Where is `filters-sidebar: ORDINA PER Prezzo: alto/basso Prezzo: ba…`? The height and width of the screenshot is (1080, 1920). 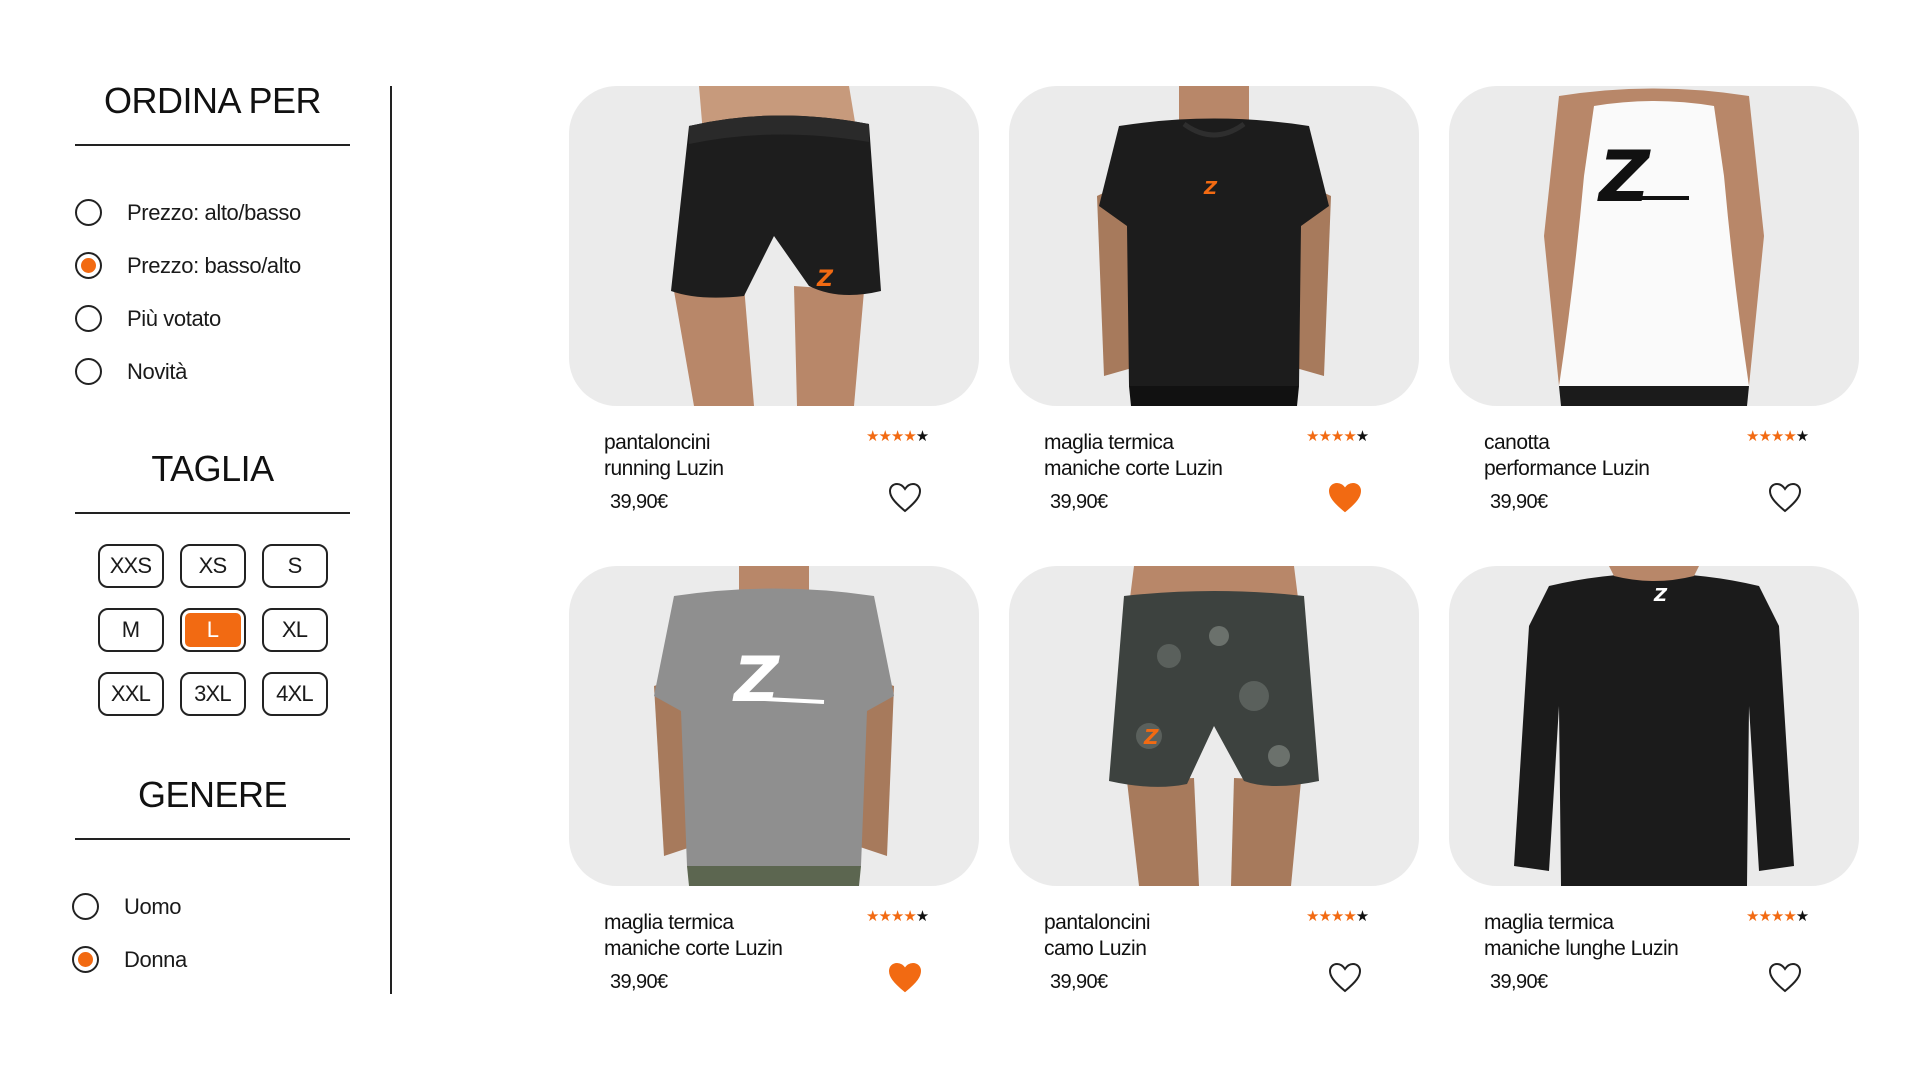 filters-sidebar: ORDINA PER Prezzo: alto/basso Prezzo: ba… is located at coordinates (211, 533).